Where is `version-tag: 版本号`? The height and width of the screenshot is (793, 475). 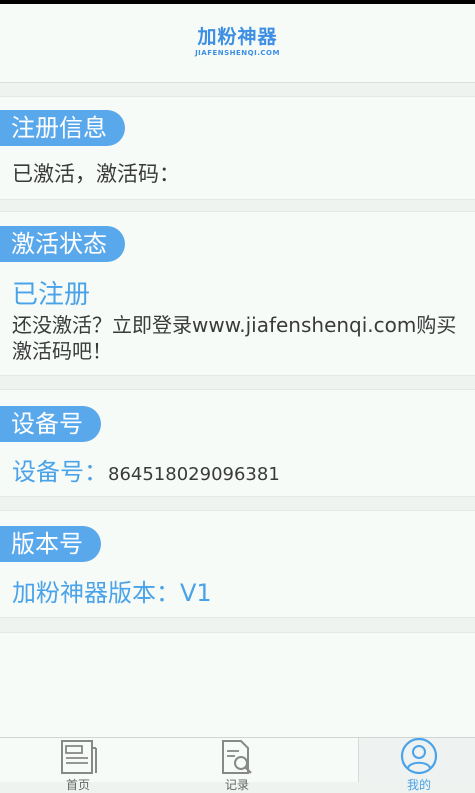 version-tag: 版本号 is located at coordinates (50, 544).